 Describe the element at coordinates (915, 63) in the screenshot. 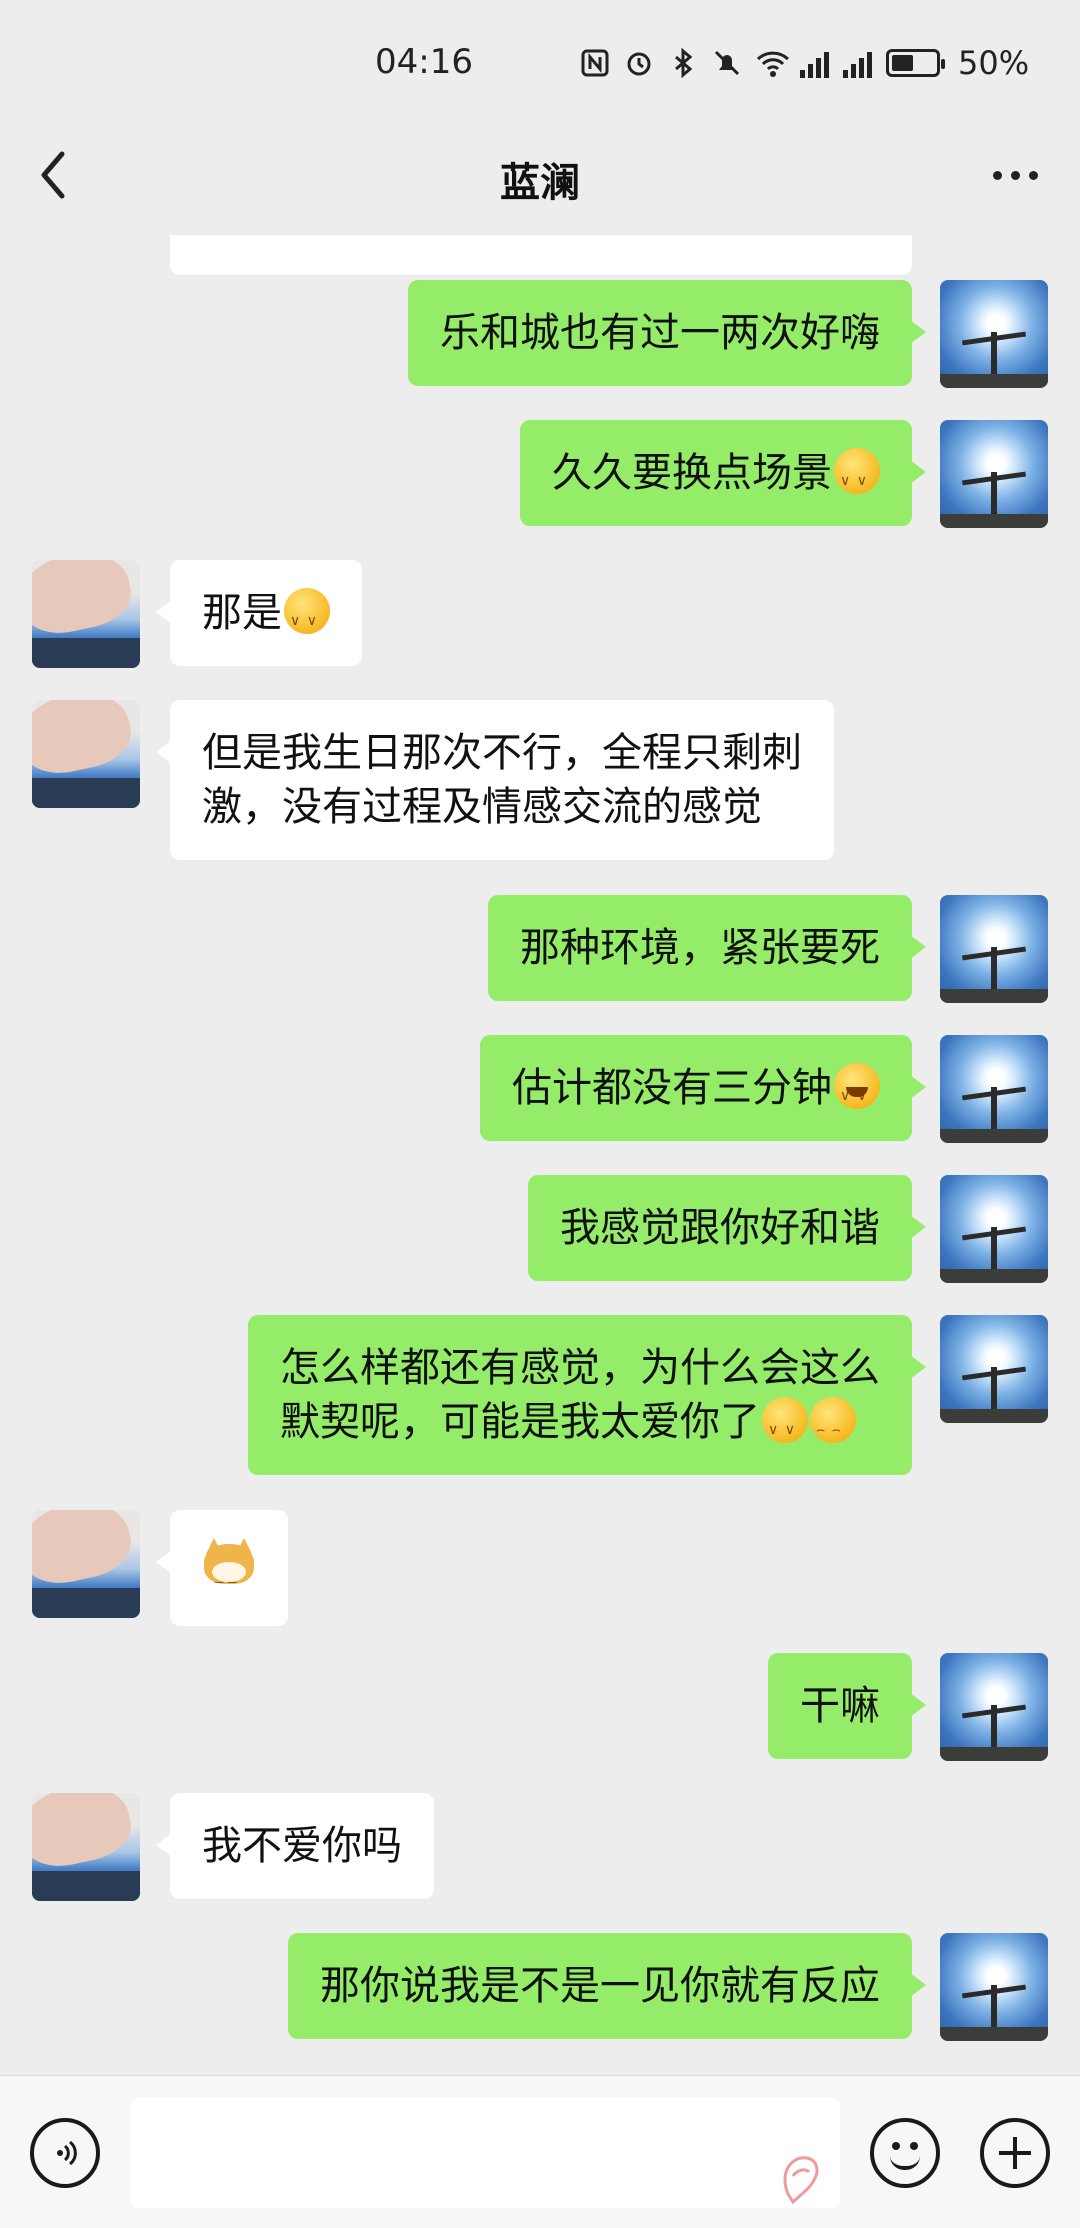

I see `battery-icon` at that location.